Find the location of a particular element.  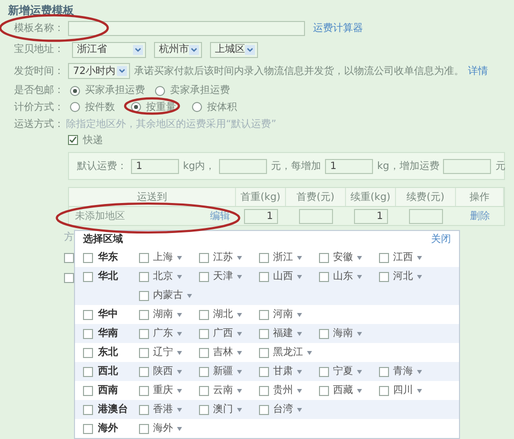

province-name: 吉林 is located at coordinates (223, 352).